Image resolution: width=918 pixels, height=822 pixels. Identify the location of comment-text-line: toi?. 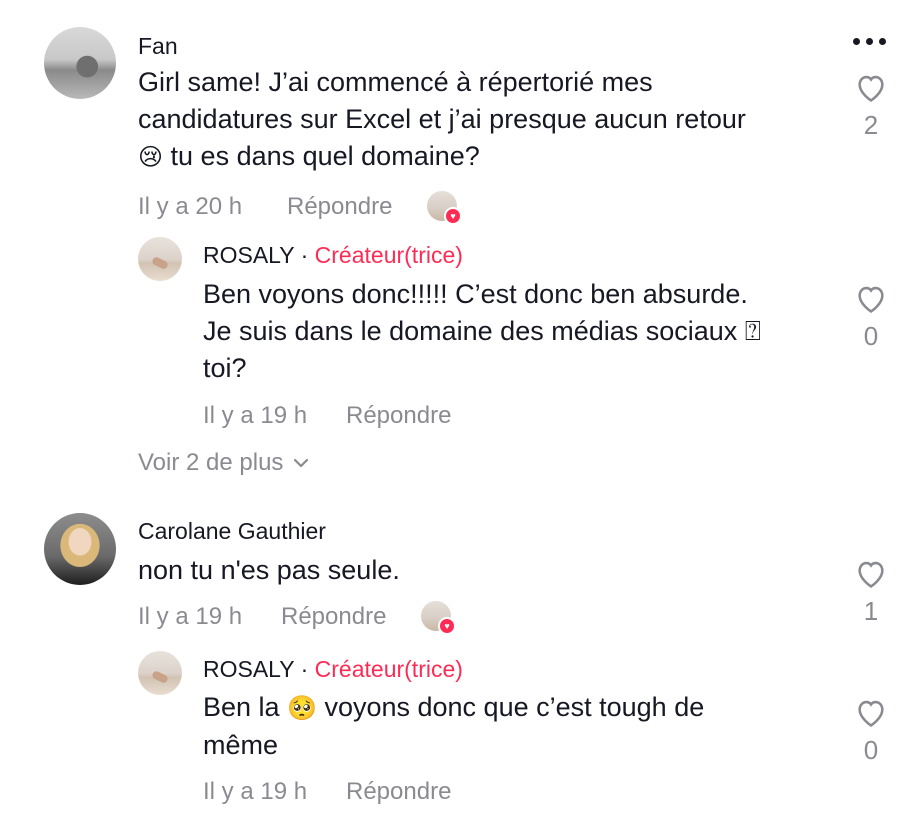
(225, 368).